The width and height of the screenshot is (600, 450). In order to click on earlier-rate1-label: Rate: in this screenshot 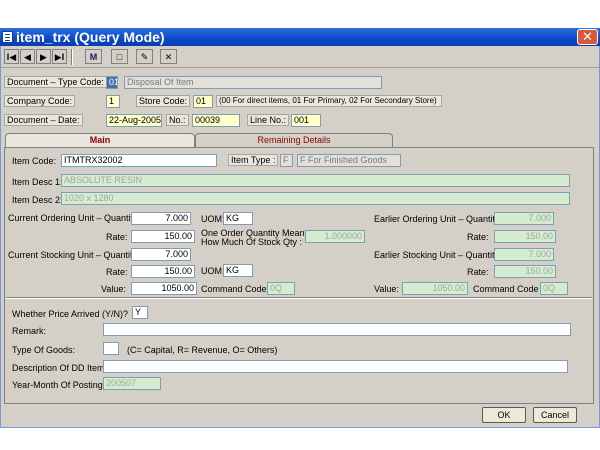, I will do `click(478, 237)`.